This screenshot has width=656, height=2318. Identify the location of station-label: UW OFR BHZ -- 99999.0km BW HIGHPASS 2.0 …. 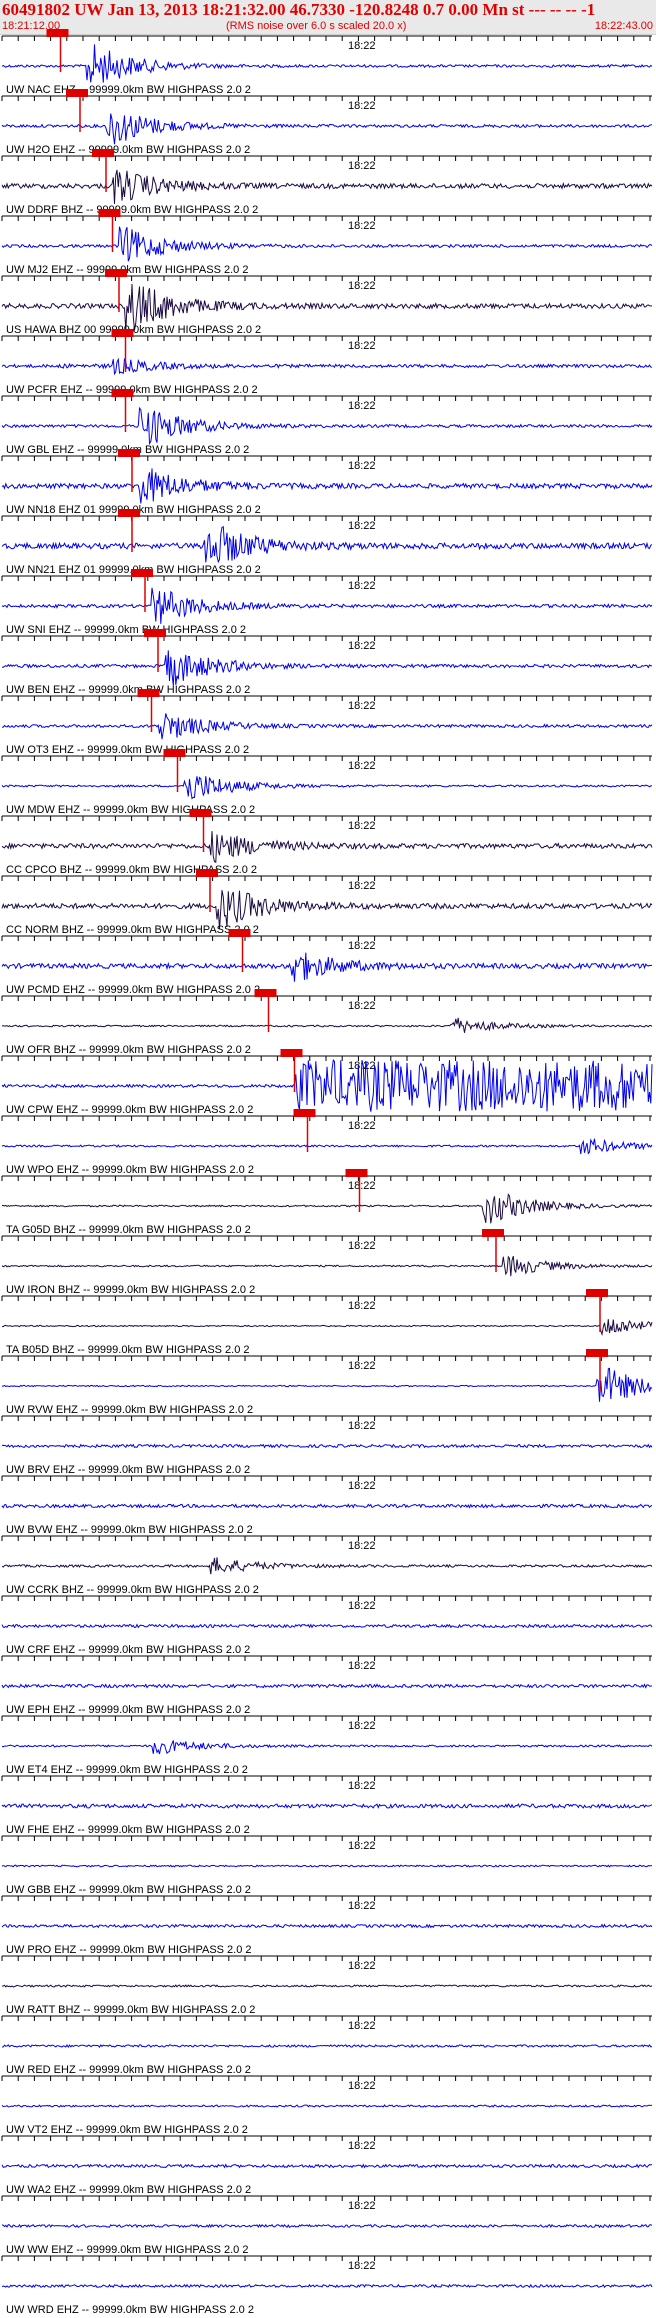
(128, 1050).